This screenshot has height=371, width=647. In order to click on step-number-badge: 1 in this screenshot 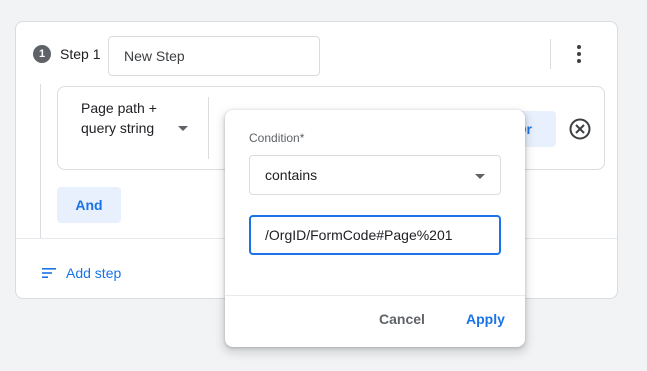, I will do `click(42, 54)`.